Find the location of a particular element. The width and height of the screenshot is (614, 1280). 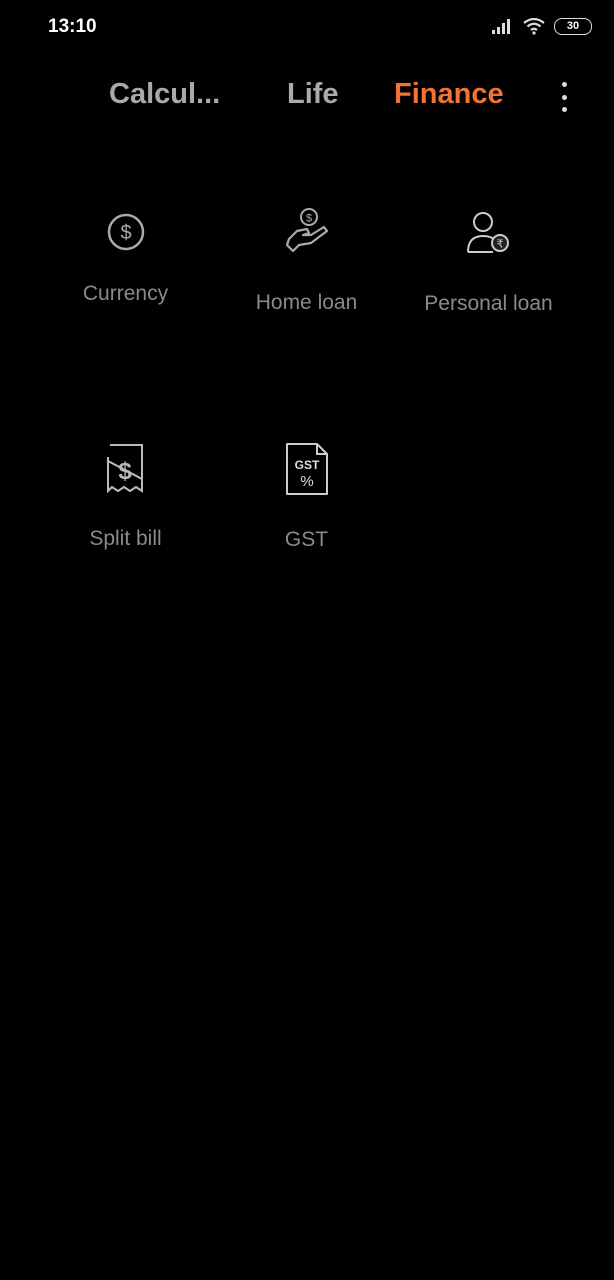

signal-icon is located at coordinates (501, 26).